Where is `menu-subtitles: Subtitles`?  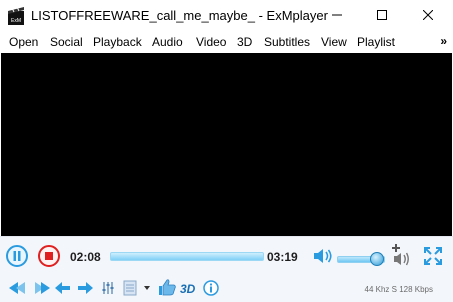 menu-subtitles: Subtitles is located at coordinates (287, 42).